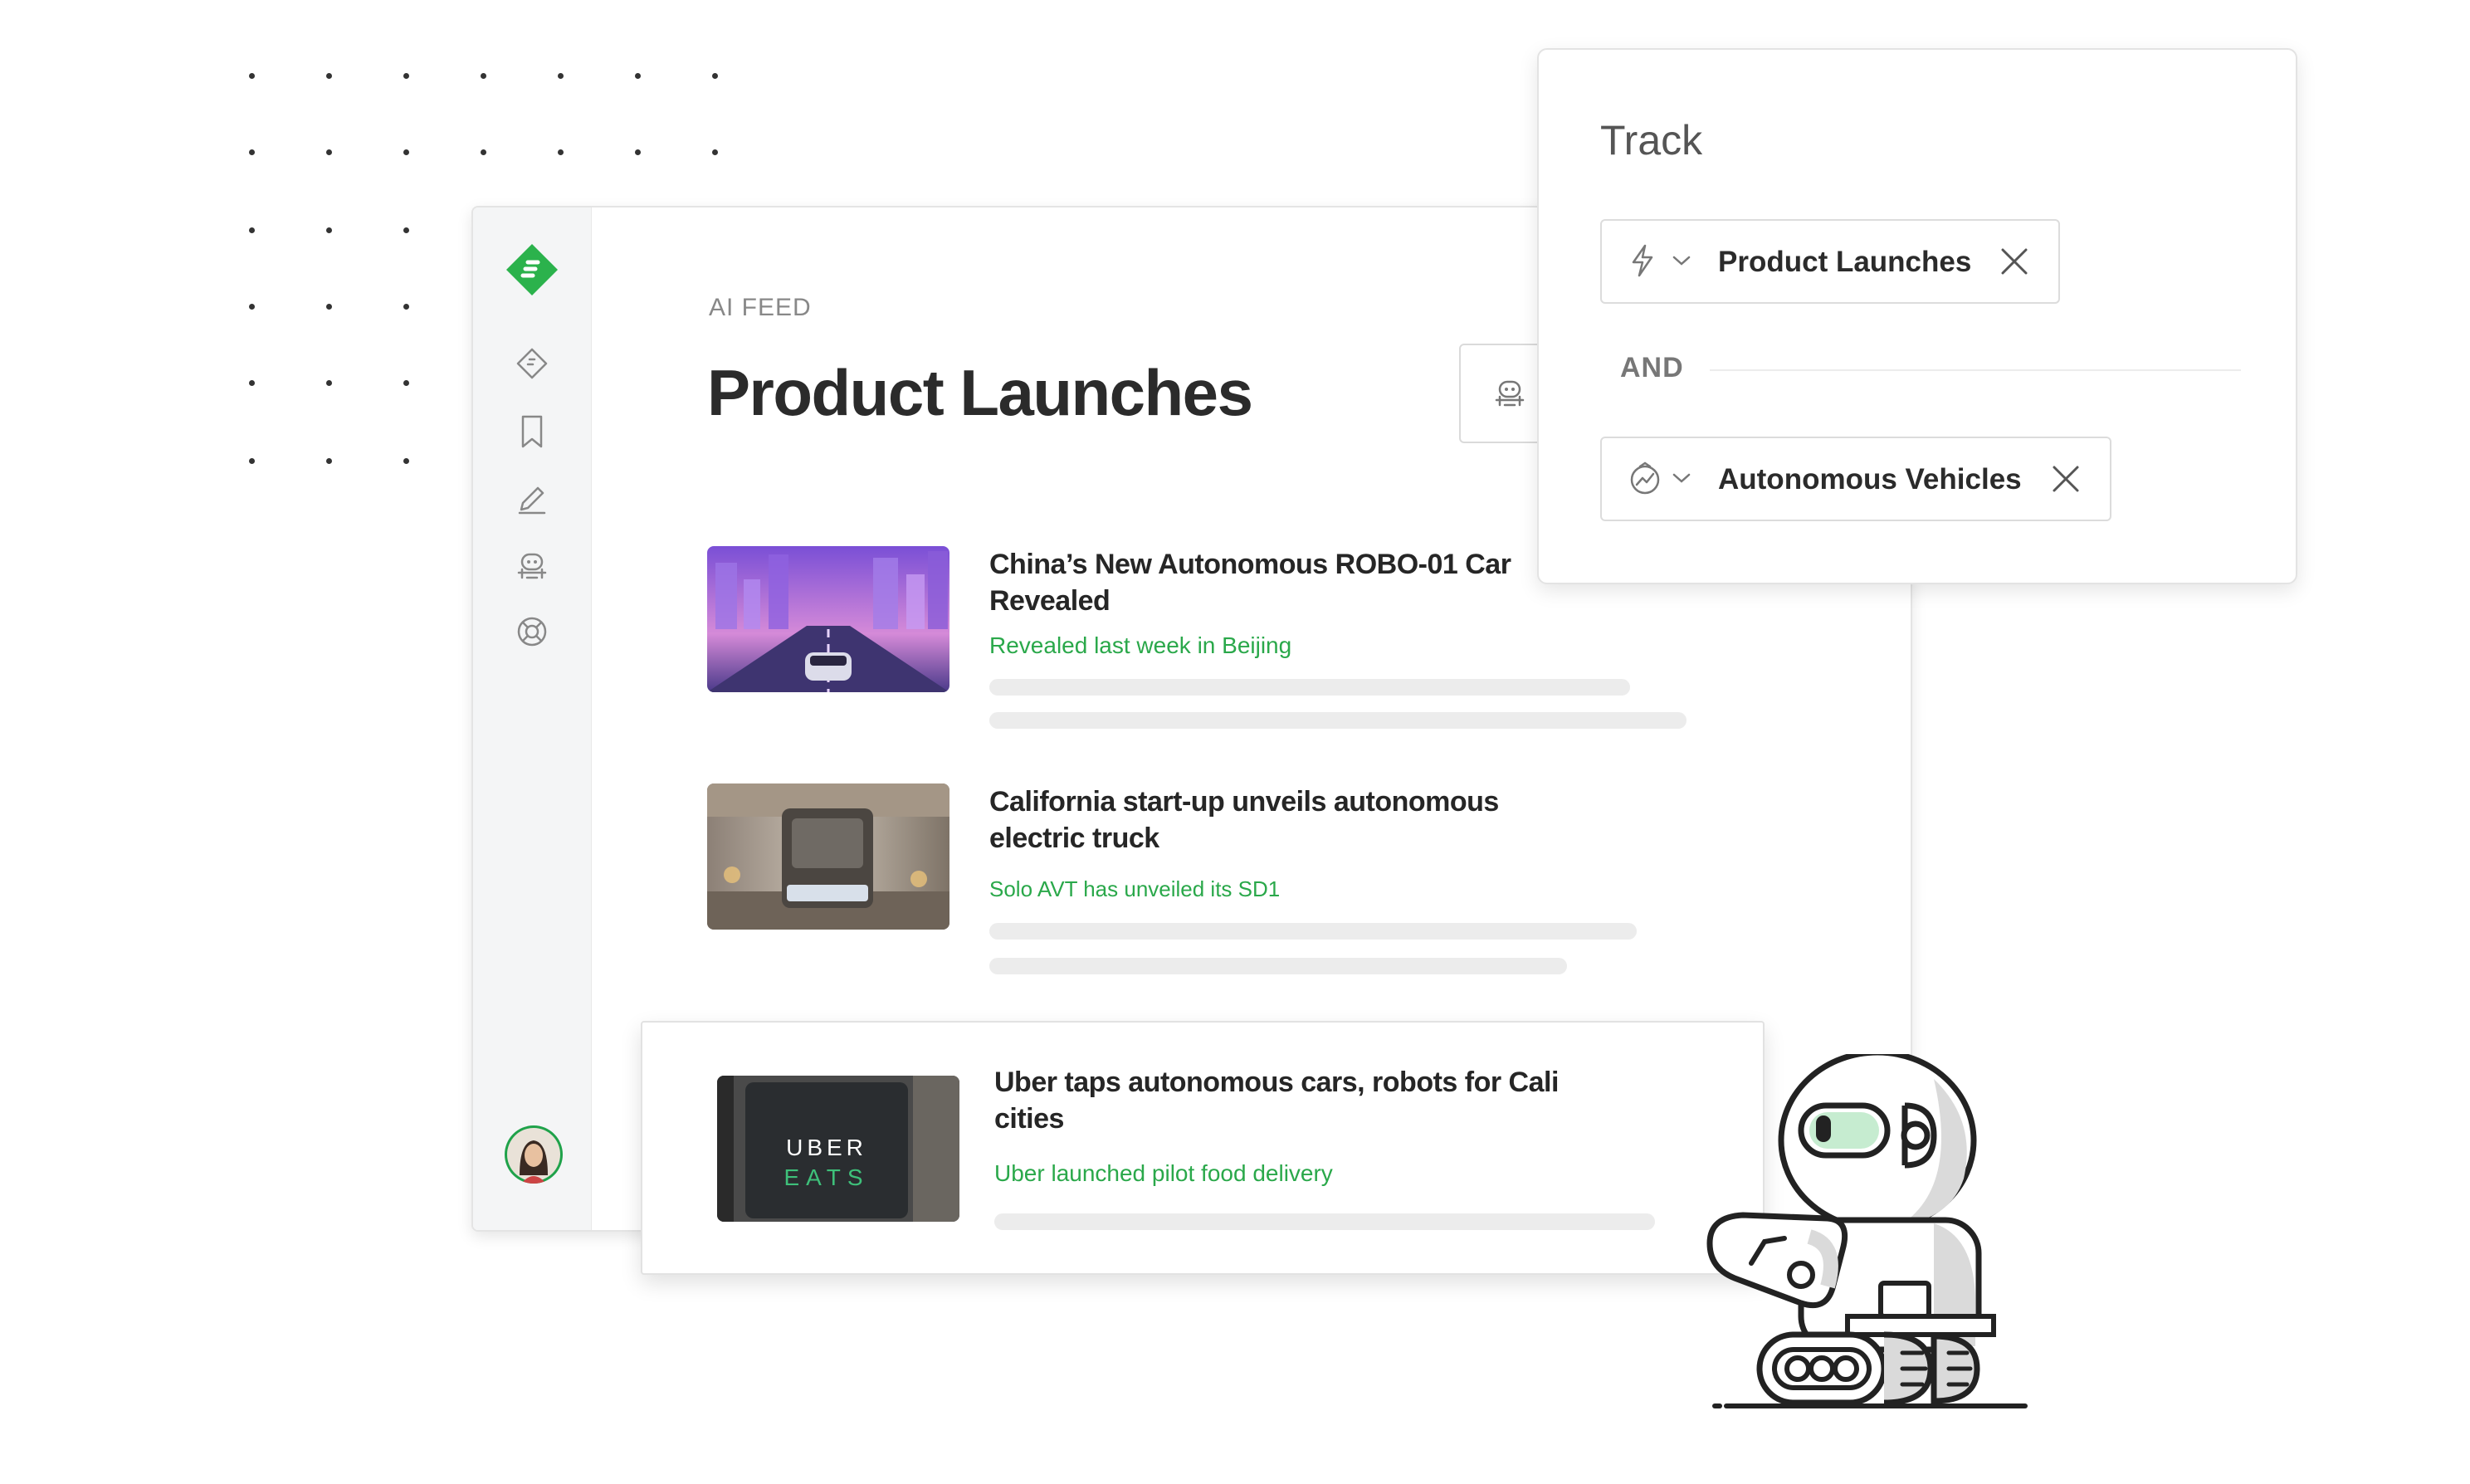 The width and height of the screenshot is (2470, 1484). I want to click on filter-chip-product-launches: Product Launches, so click(1830, 261).